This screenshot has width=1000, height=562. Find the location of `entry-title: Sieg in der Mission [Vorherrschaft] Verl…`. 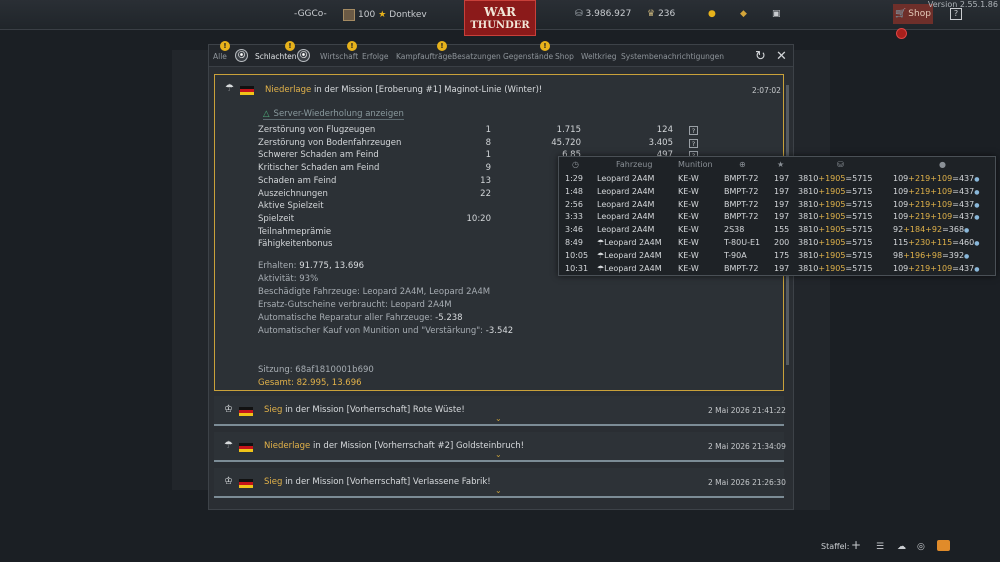

entry-title: Sieg in der Mission [Vorherrschaft] Verl… is located at coordinates (377, 482).